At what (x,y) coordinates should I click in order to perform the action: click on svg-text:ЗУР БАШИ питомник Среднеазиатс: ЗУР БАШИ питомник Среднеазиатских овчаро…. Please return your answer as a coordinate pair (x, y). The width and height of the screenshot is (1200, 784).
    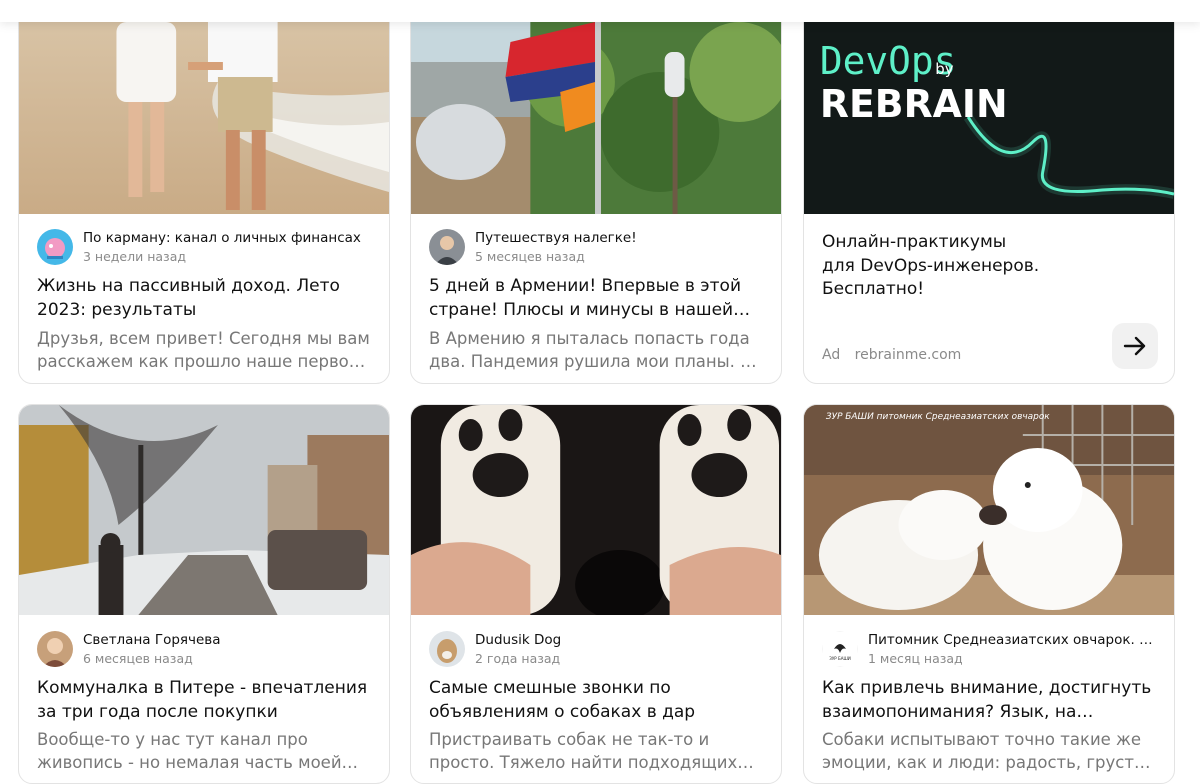
    Looking at the image, I should click on (938, 417).